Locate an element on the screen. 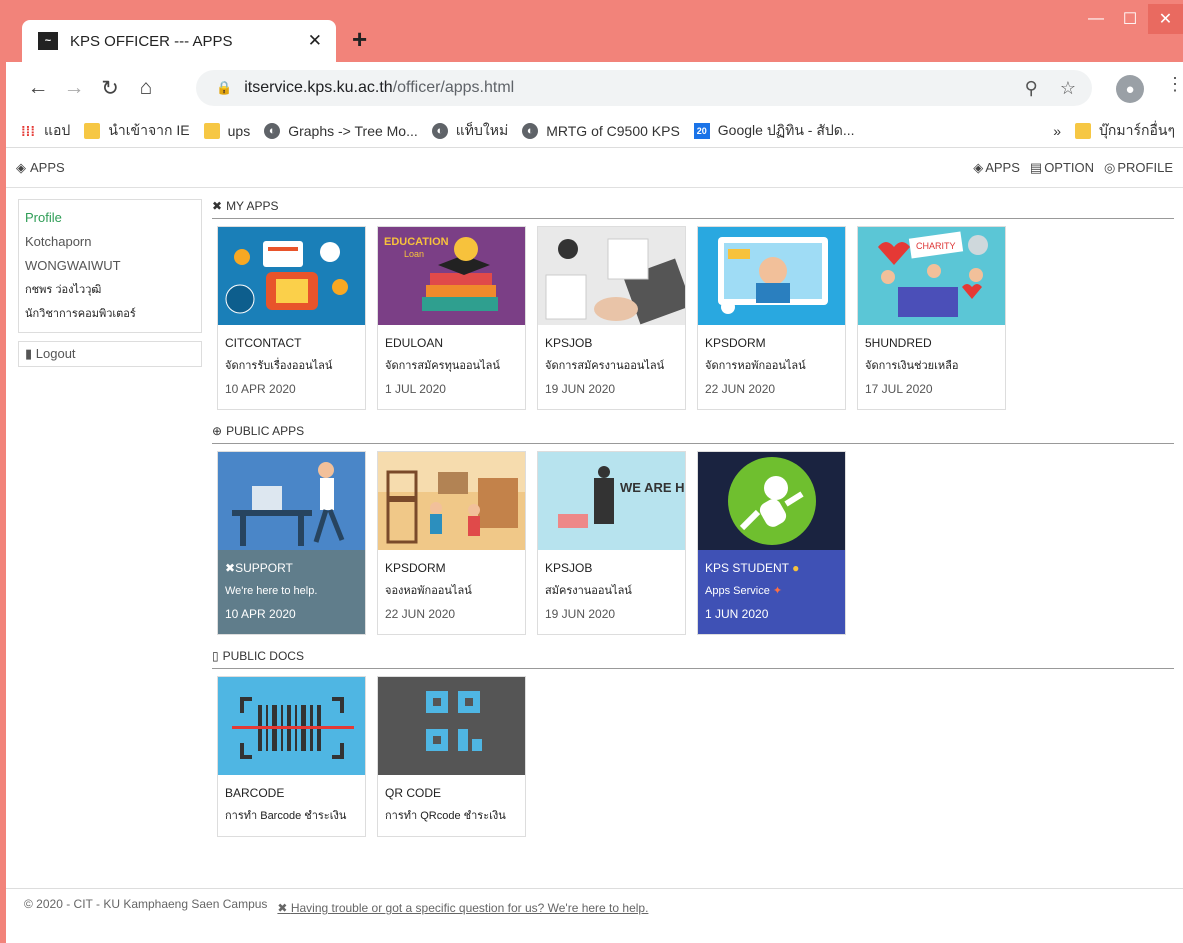 This screenshot has width=1183, height=943. doc-title: QR CODE is located at coordinates (413, 793).